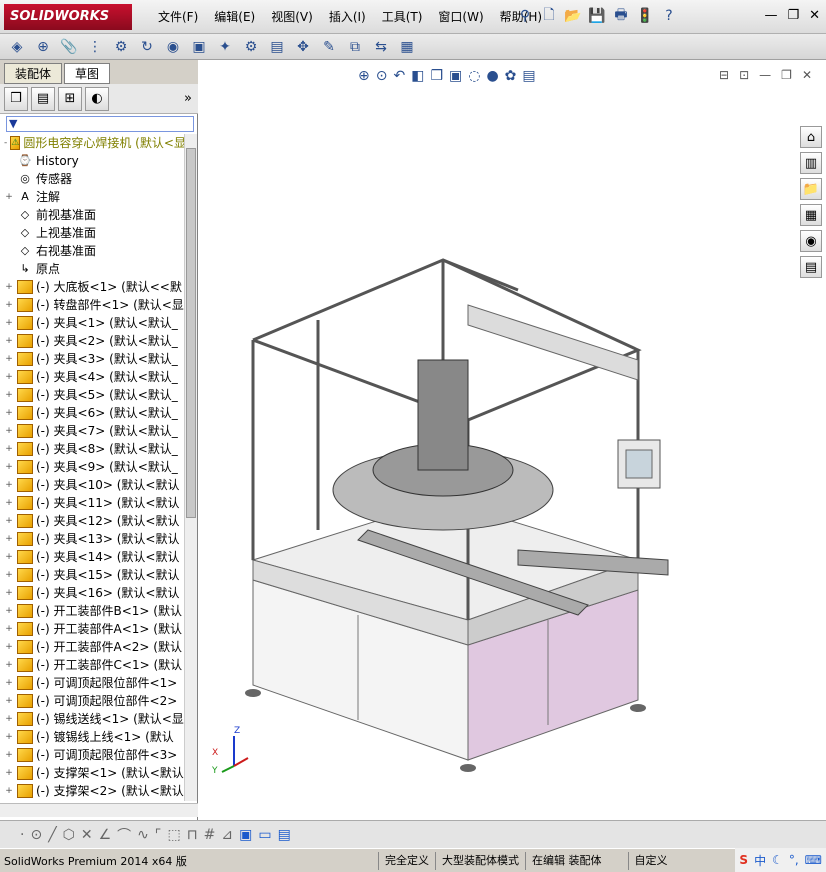 The height and width of the screenshot is (872, 826). Describe the element at coordinates (777, 860) in the screenshot. I see `half-width-icon: ☾` at that location.